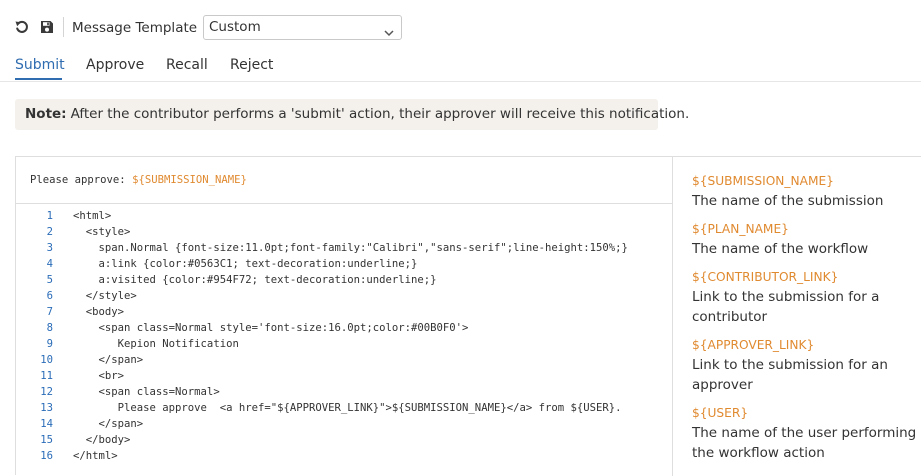 The image size is (921, 476). I want to click on subject-field: Please approve: ${SUBMISSION_NAME}, so click(344, 180).